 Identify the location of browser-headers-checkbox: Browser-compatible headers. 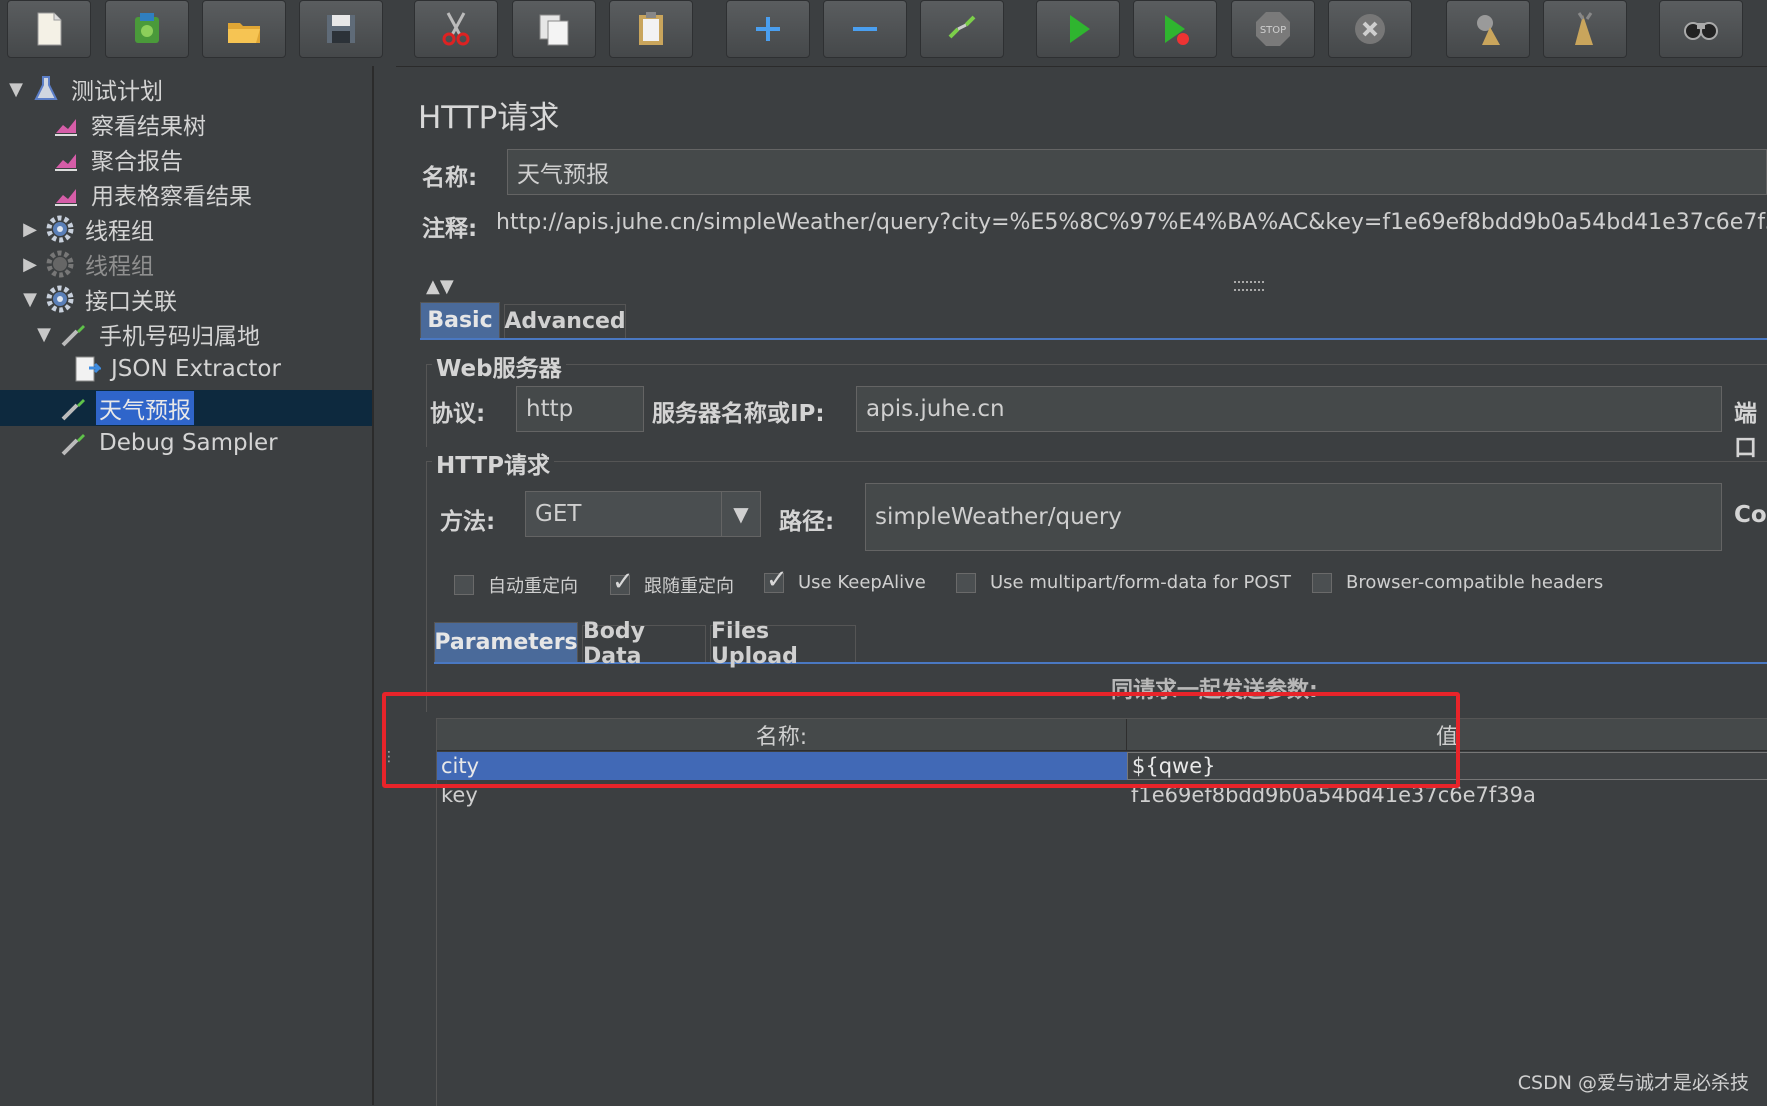
(1457, 582).